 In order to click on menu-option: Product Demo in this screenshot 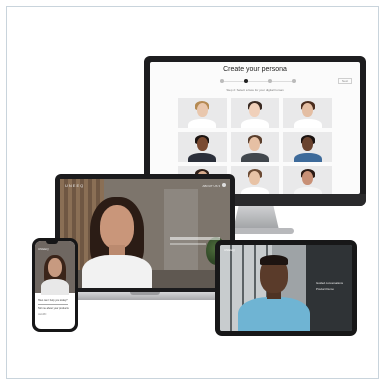, I will do `click(325, 289)`.